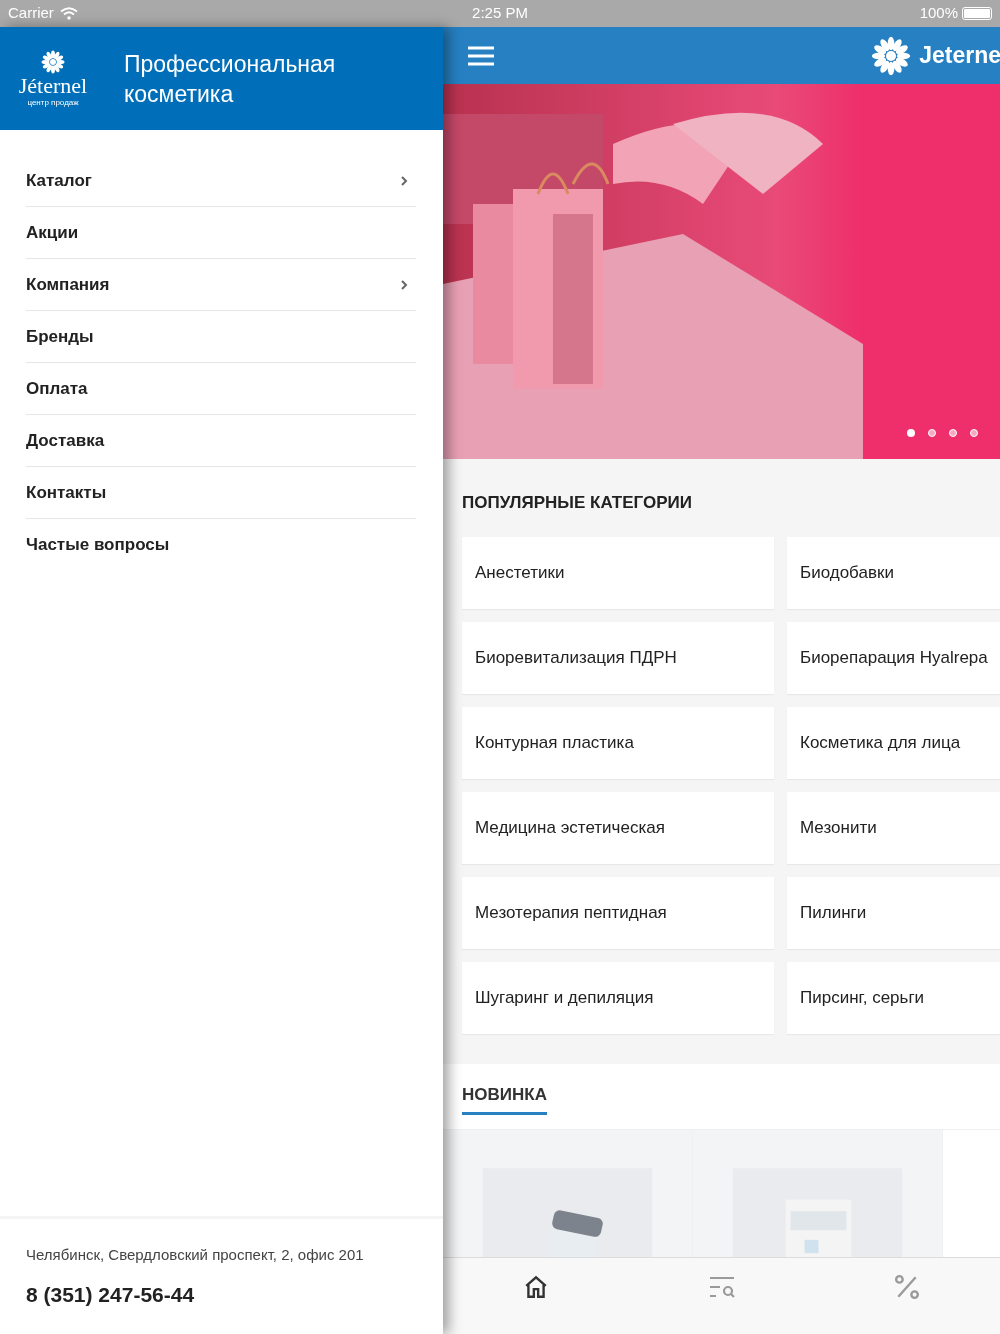 This screenshot has height=1334, width=1000. I want to click on category-card: Анестетики, so click(618, 572).